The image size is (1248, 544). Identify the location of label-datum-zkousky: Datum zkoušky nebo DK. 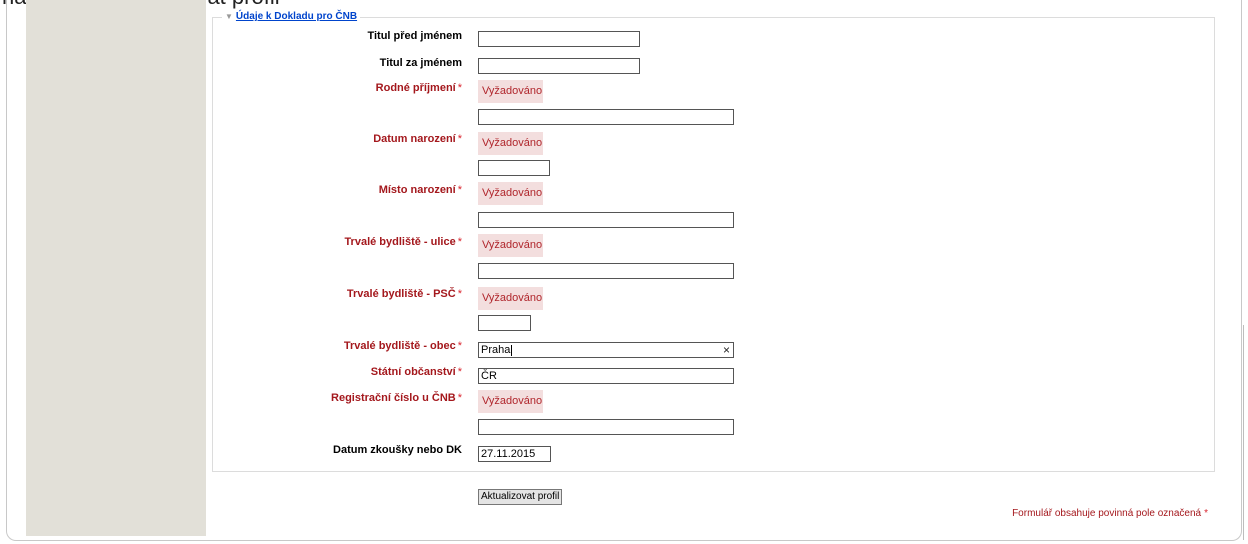
(397, 450).